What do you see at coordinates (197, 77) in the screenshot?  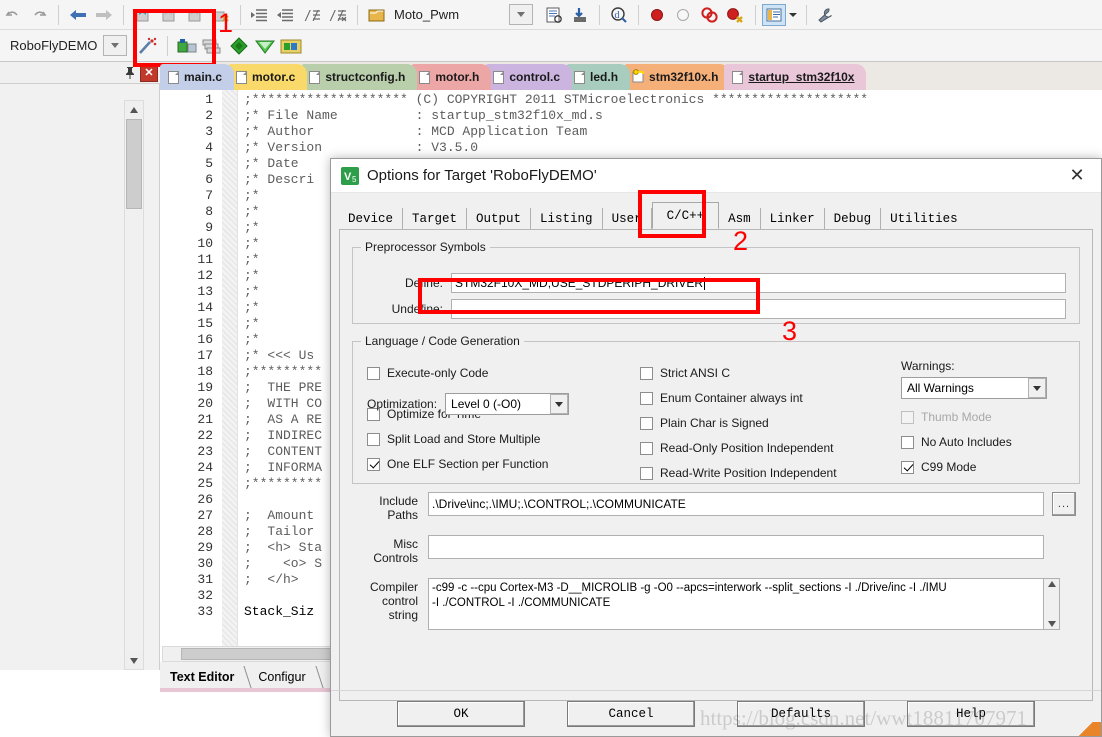 I see `editor-tab-main-c: main.c` at bounding box center [197, 77].